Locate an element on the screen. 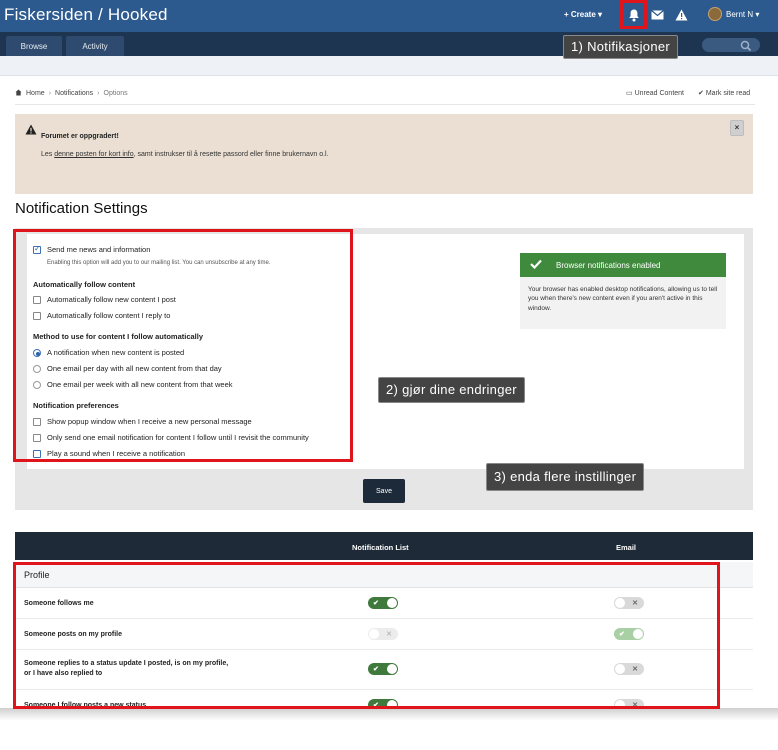 This screenshot has height=750, width=778. method-weekly-radio is located at coordinates (37, 384).